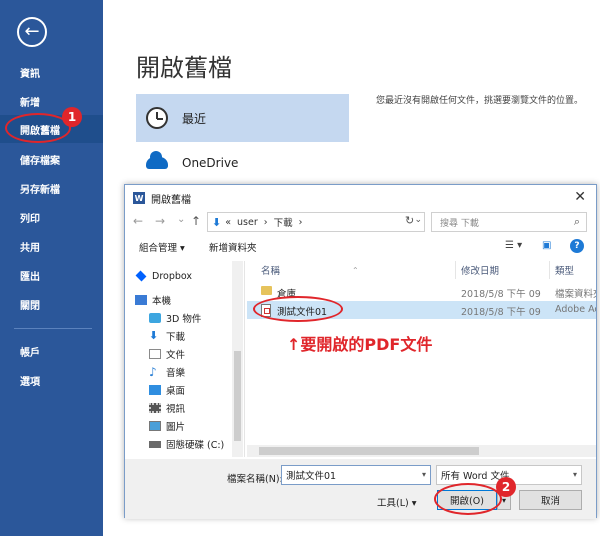 This screenshot has width=600, height=536. I want to click on tree-item-label: 音樂, so click(176, 373).